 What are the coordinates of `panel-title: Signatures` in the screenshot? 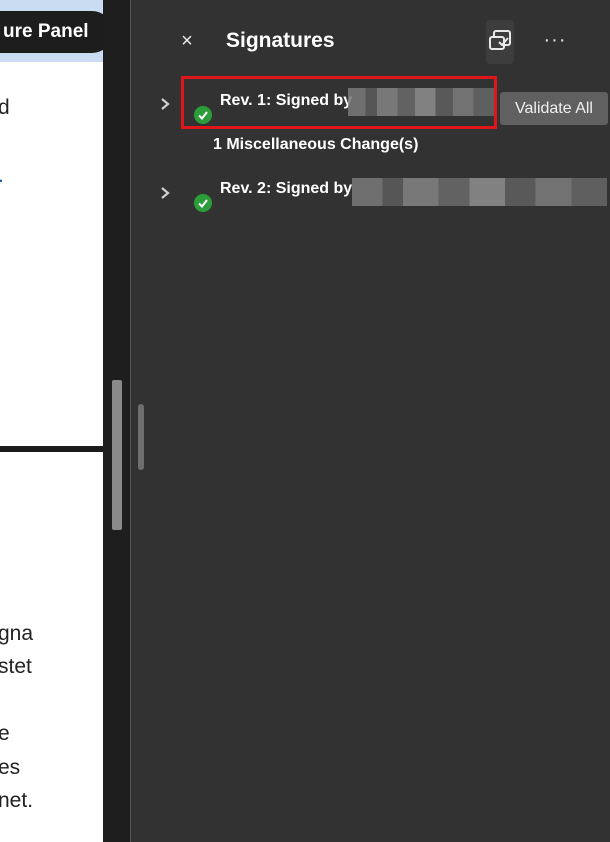 It's located at (280, 40).